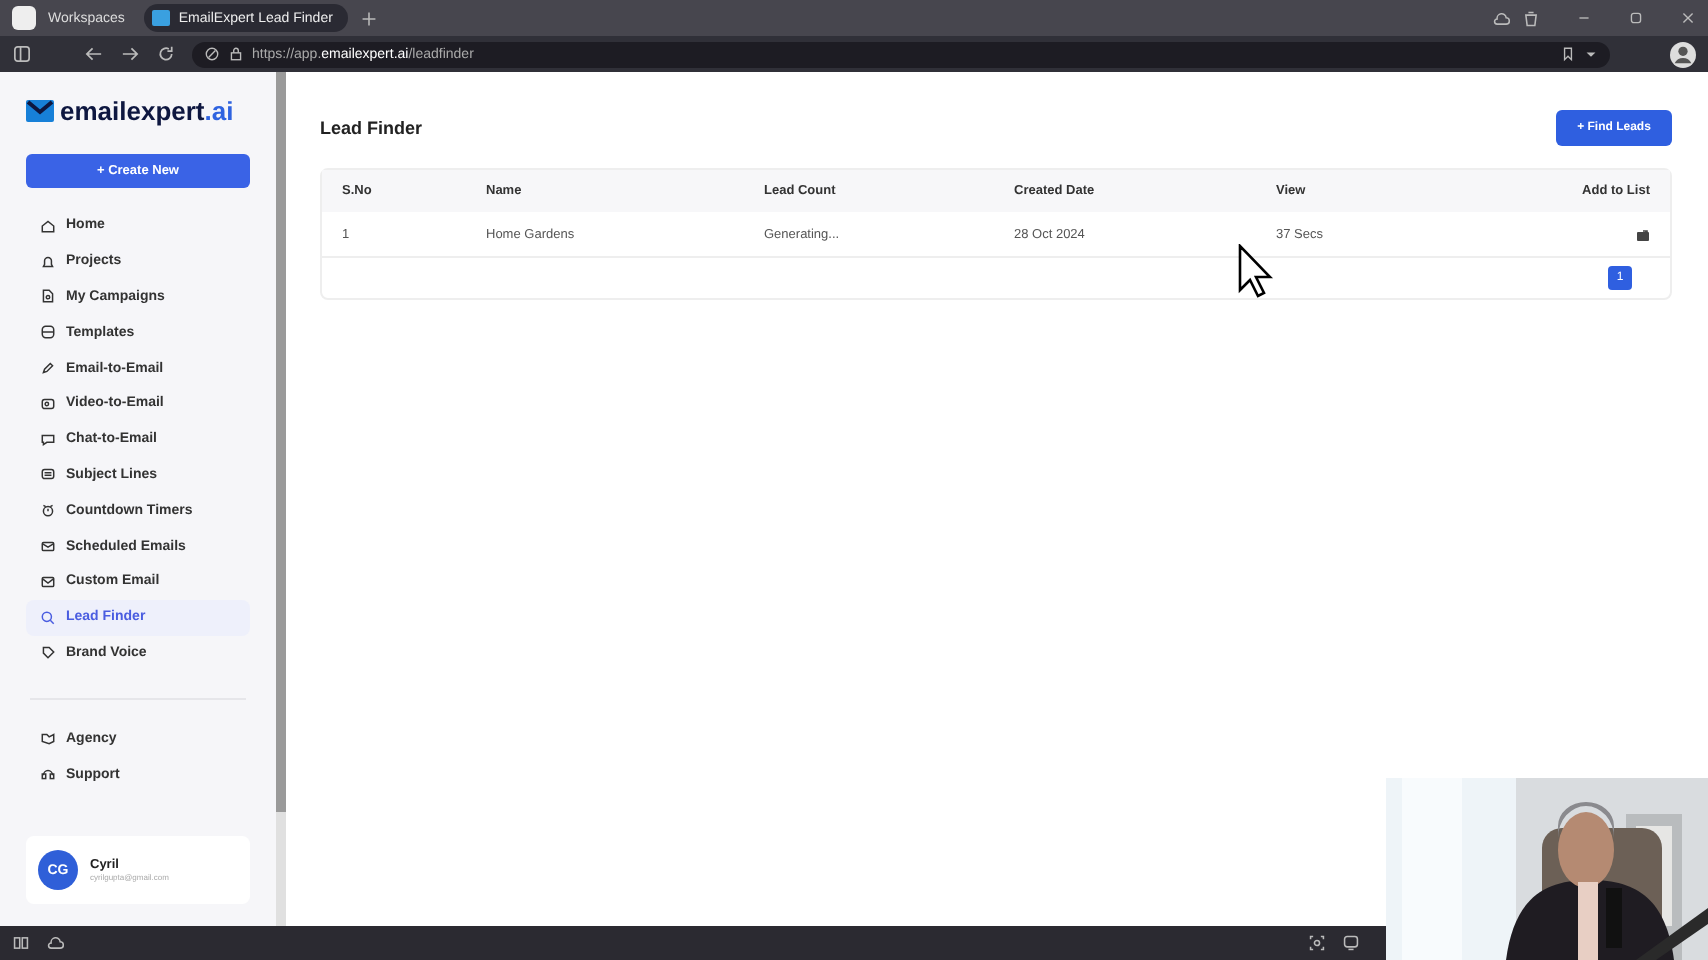 Image resolution: width=1708 pixels, height=960 pixels. I want to click on forward-icon, so click(130, 54).